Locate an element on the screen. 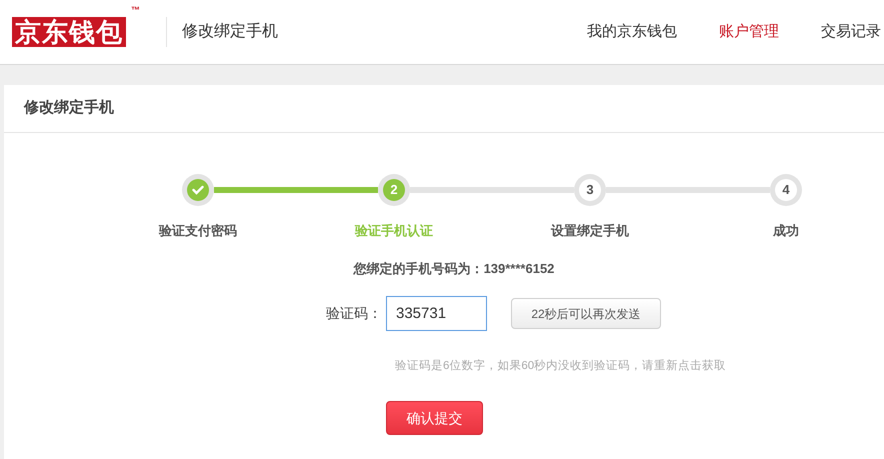  field-label: 验证码： is located at coordinates (353, 313).